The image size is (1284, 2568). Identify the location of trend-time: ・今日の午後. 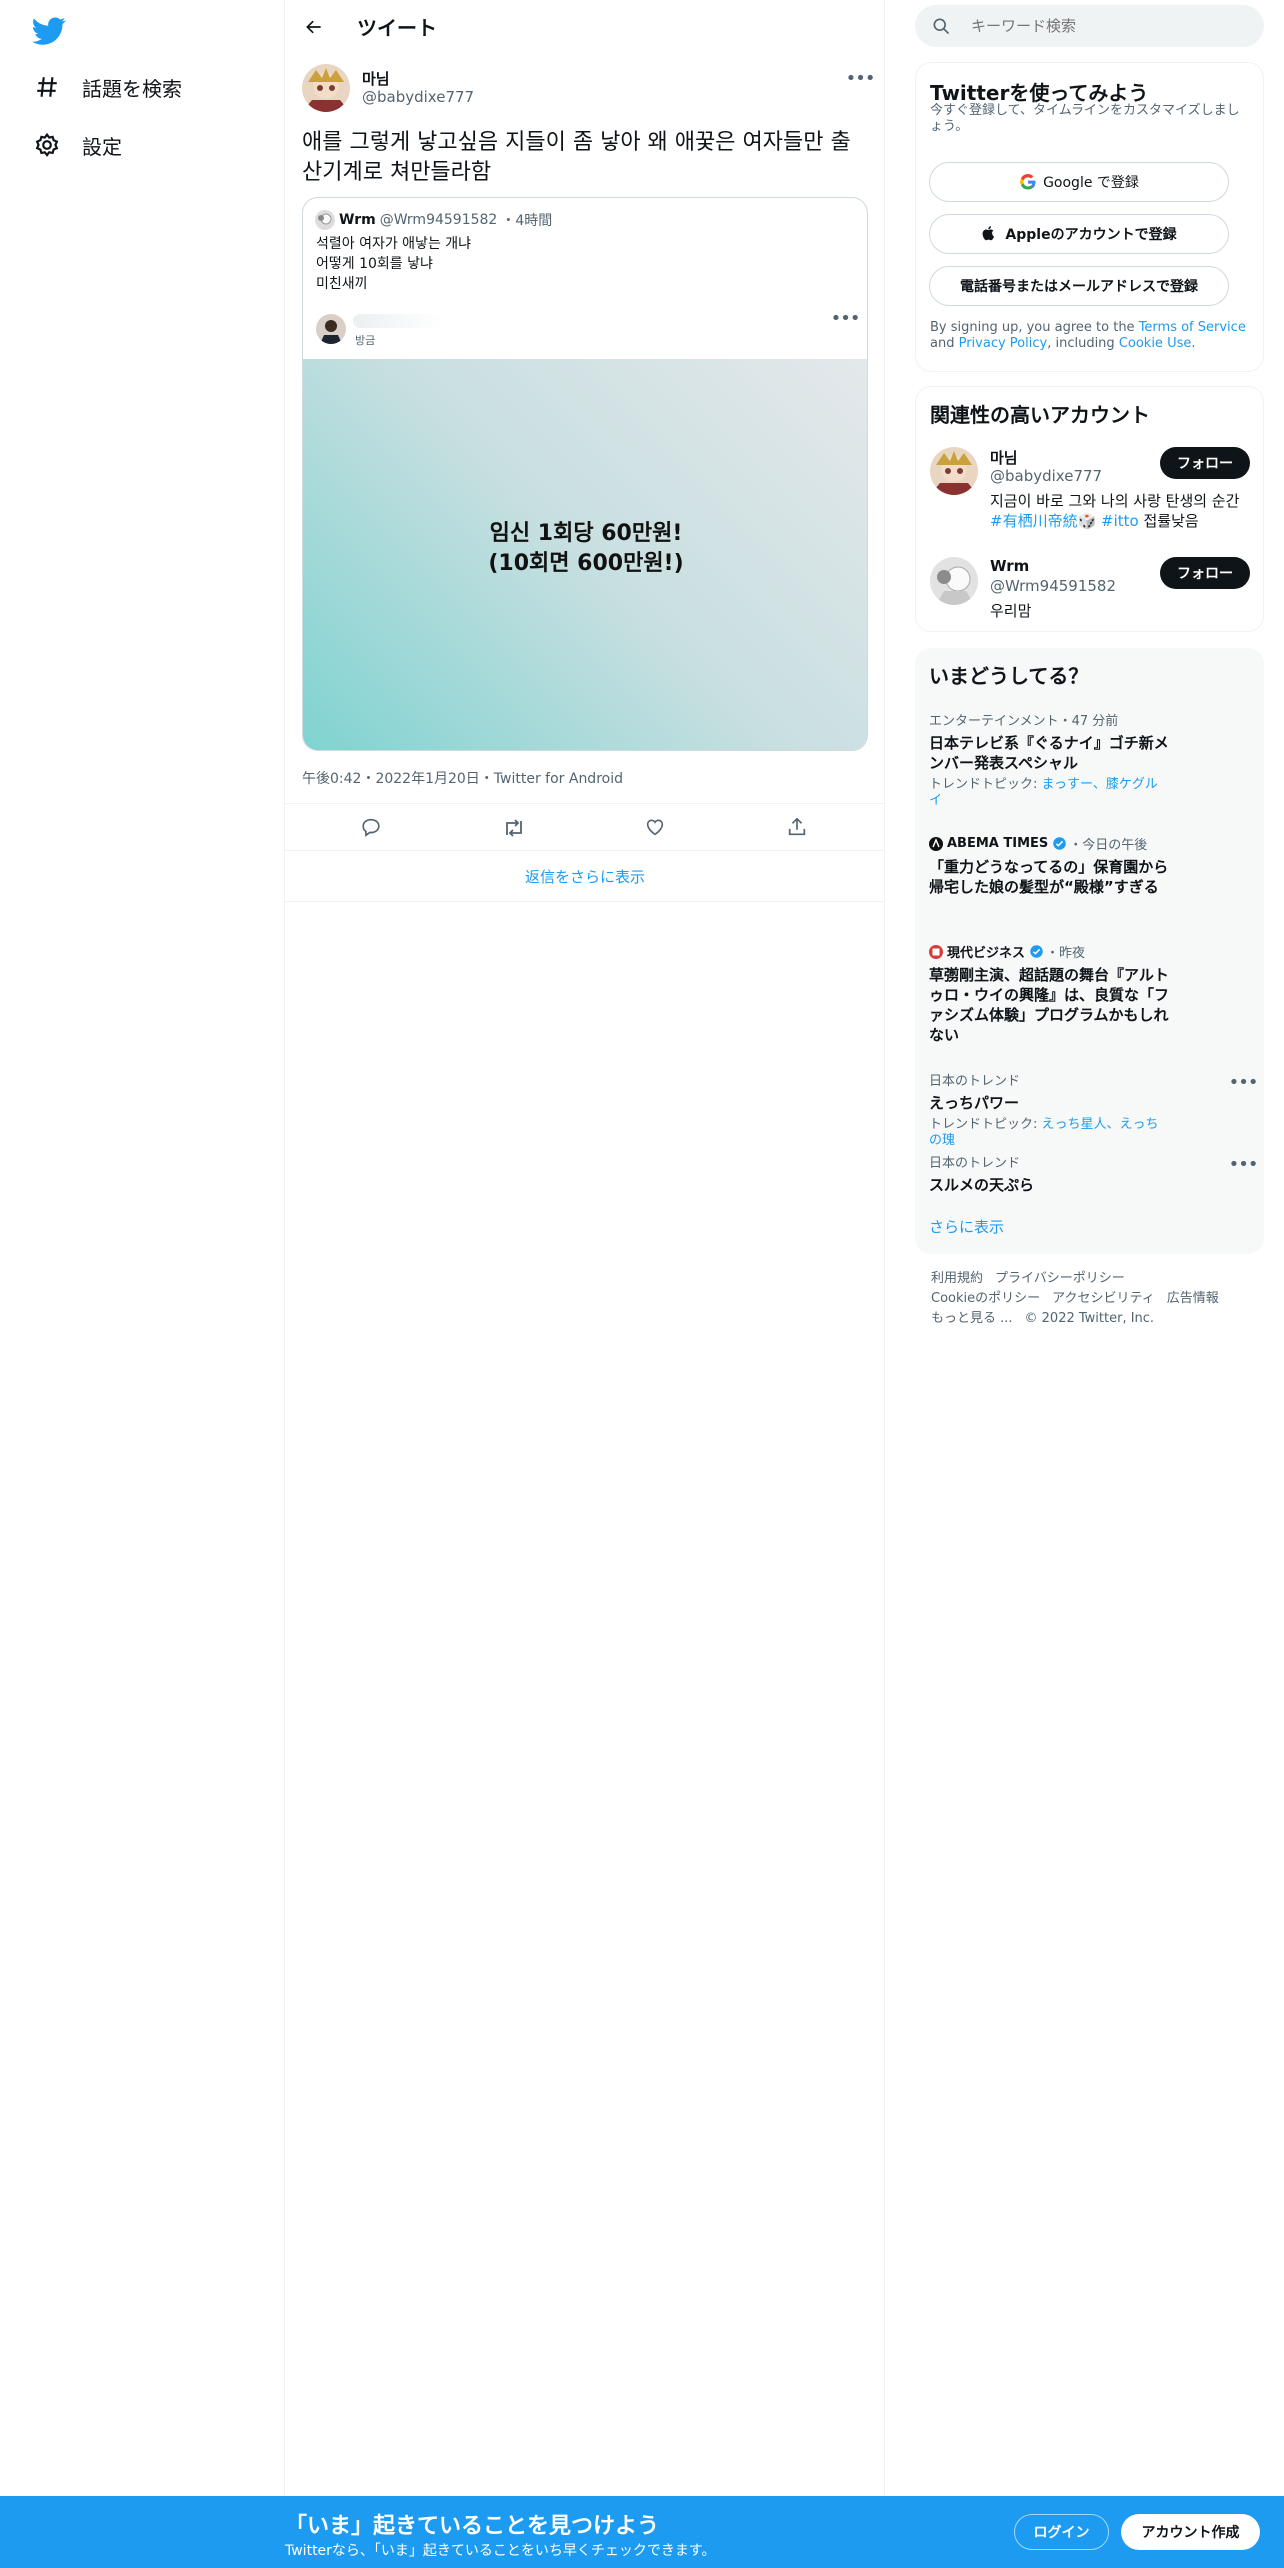
(1108, 845).